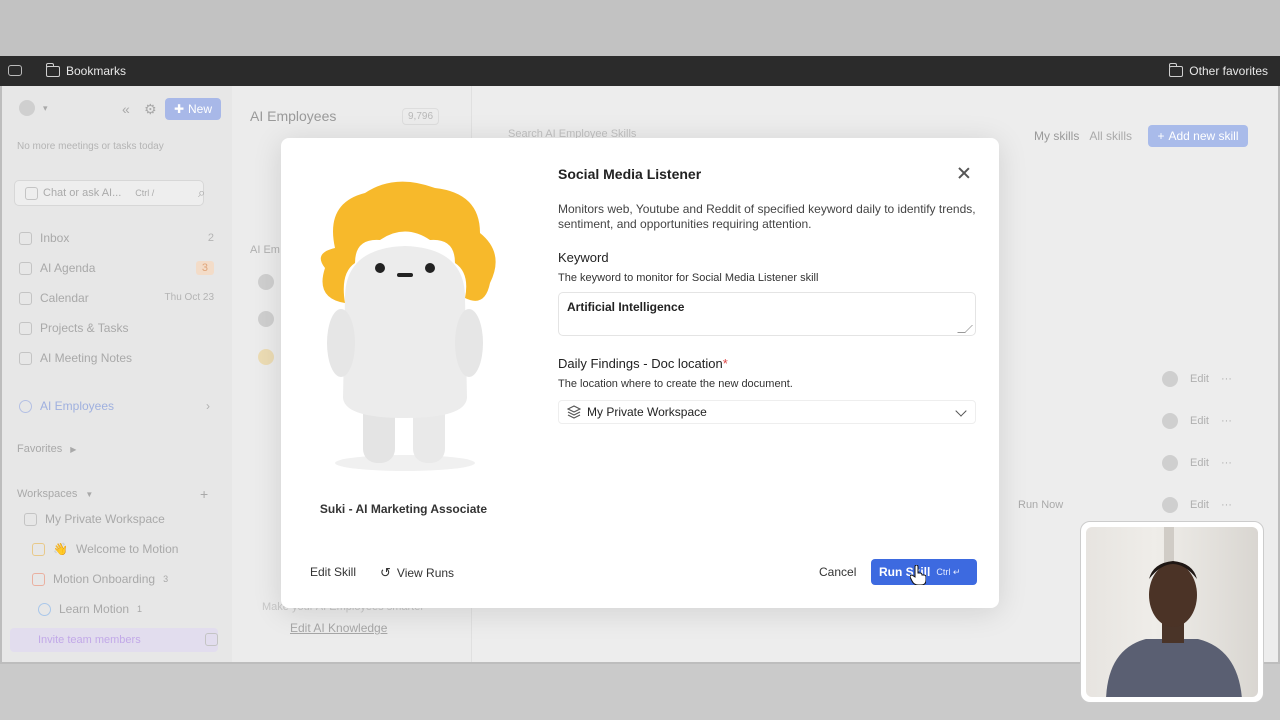 This screenshot has width=1280, height=720. I want to click on doc-location-select: My Private Workspace, so click(767, 412).